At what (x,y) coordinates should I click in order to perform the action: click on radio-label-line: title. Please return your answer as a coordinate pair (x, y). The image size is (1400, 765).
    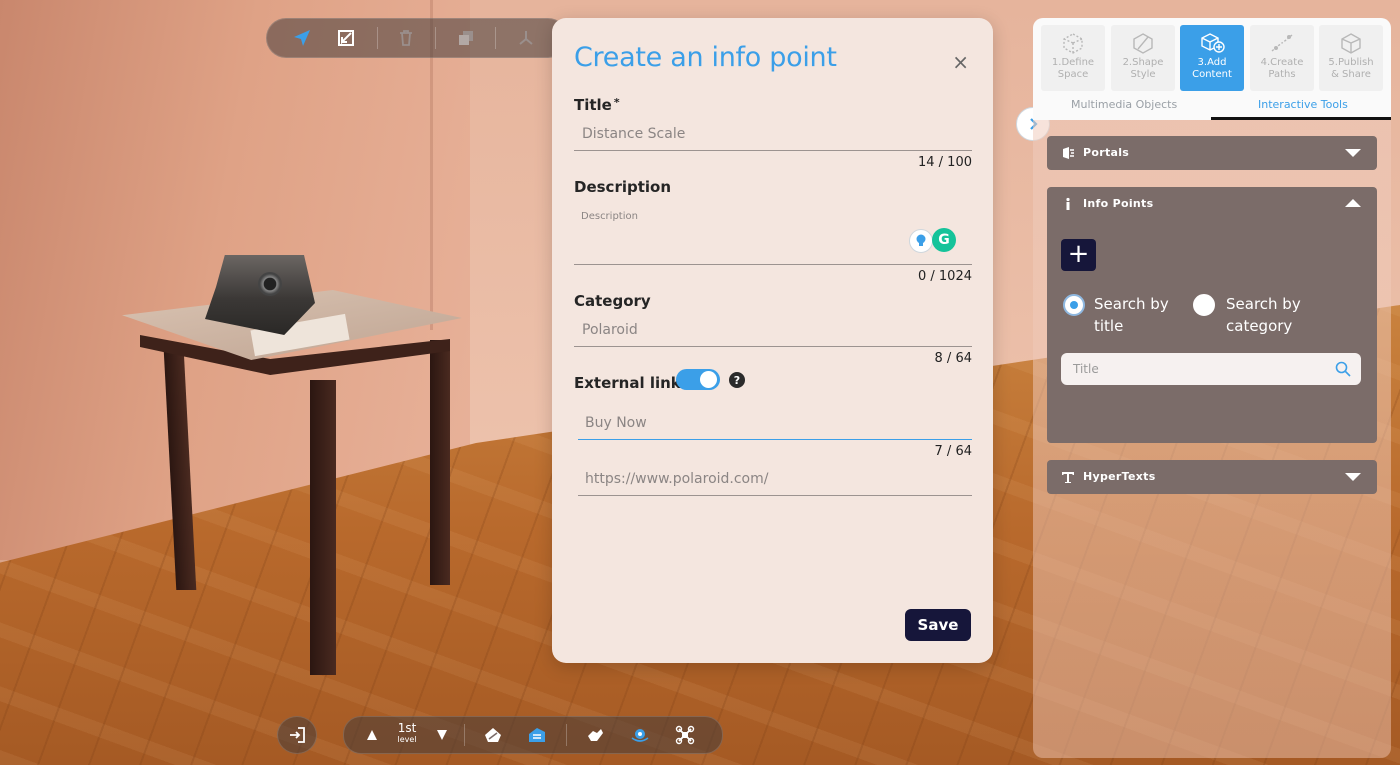
    Looking at the image, I should click on (1109, 326).